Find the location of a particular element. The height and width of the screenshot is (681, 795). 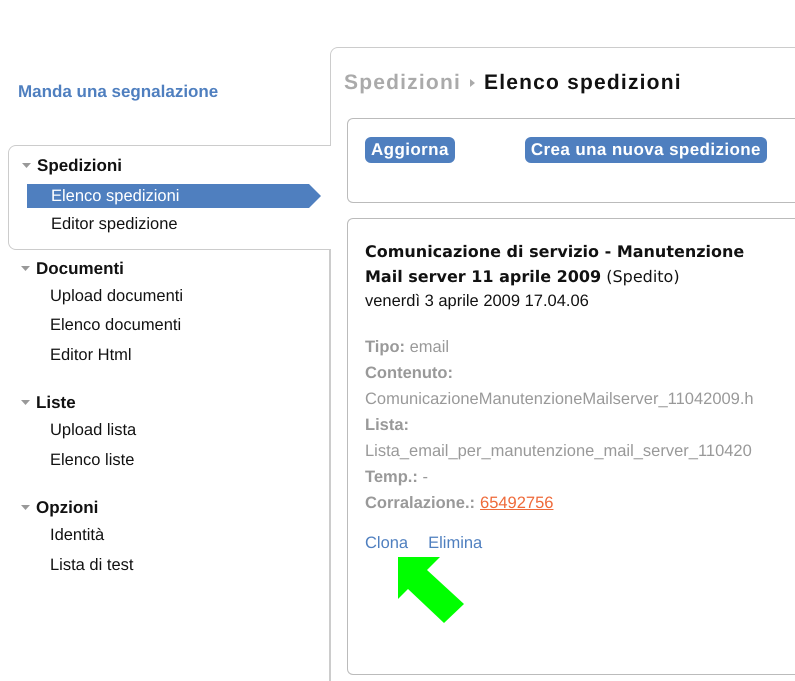

shipment-date: venerdì 3 aprile 2009 17.04.06 is located at coordinates (477, 301).